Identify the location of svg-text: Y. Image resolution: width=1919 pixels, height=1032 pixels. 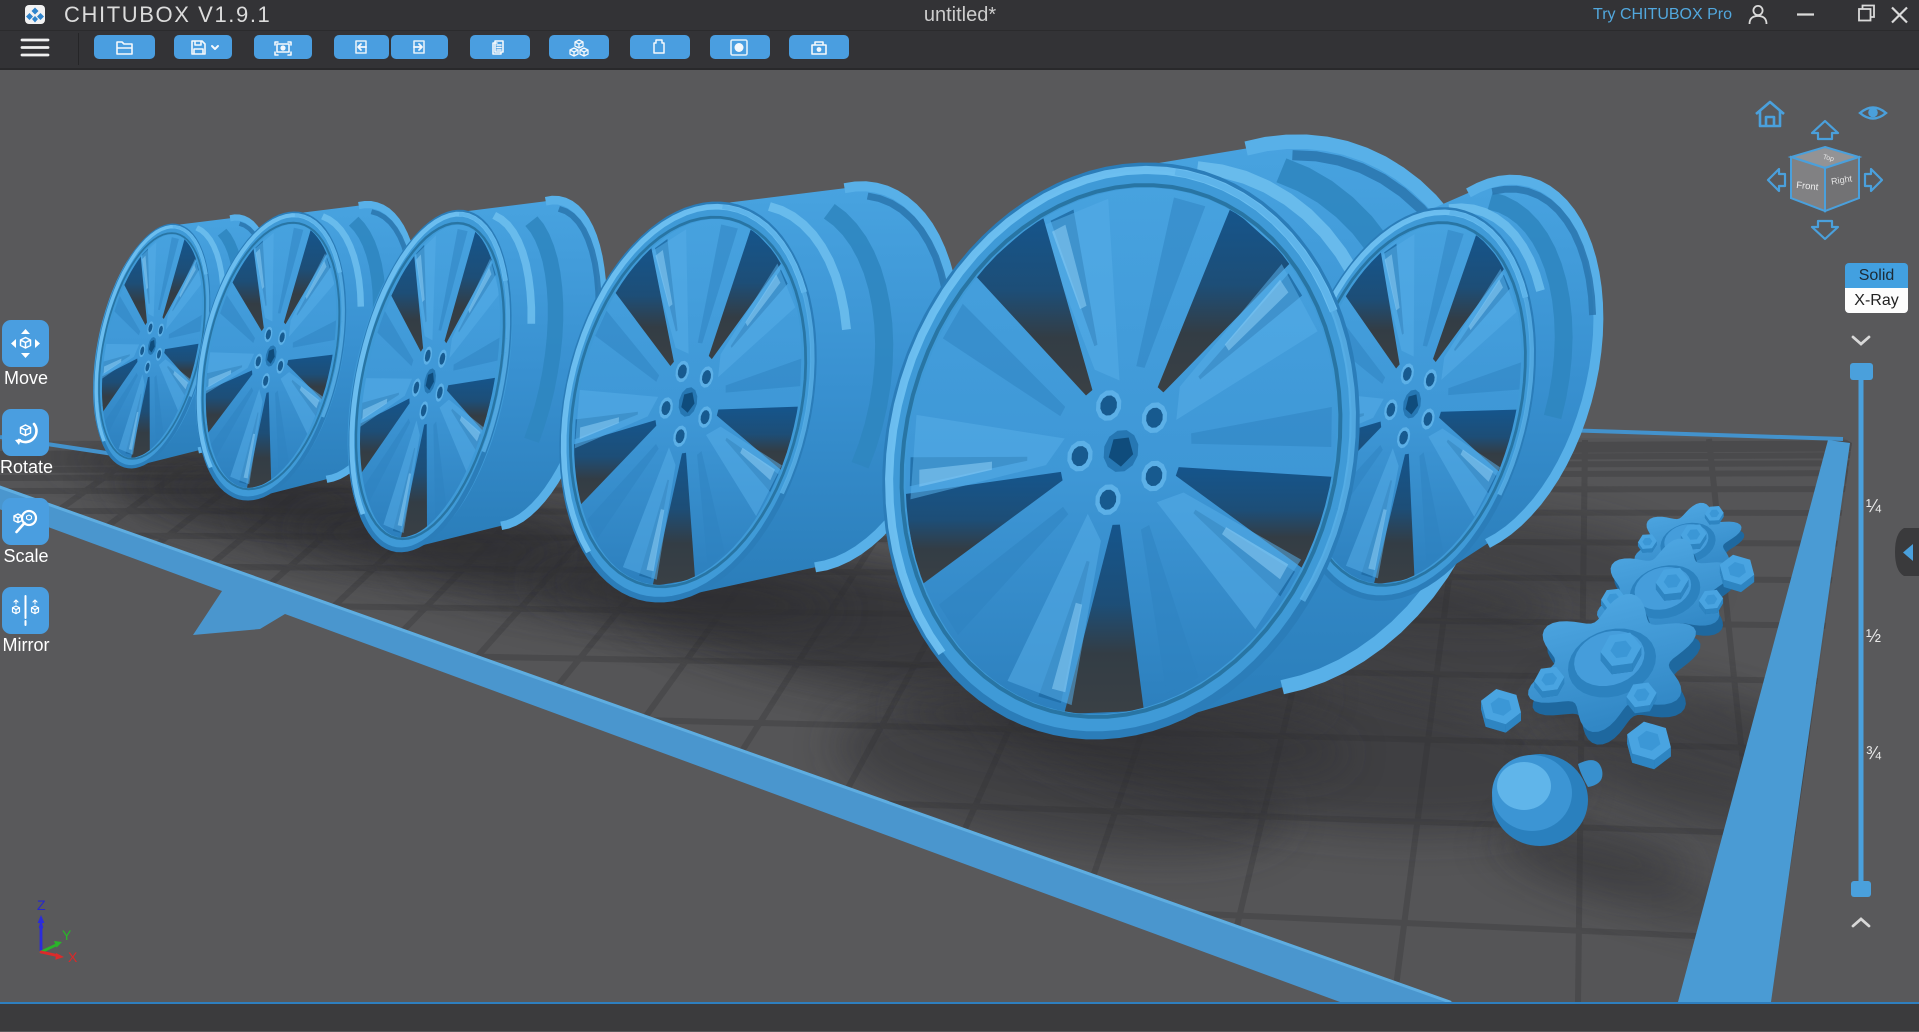
(67, 935).